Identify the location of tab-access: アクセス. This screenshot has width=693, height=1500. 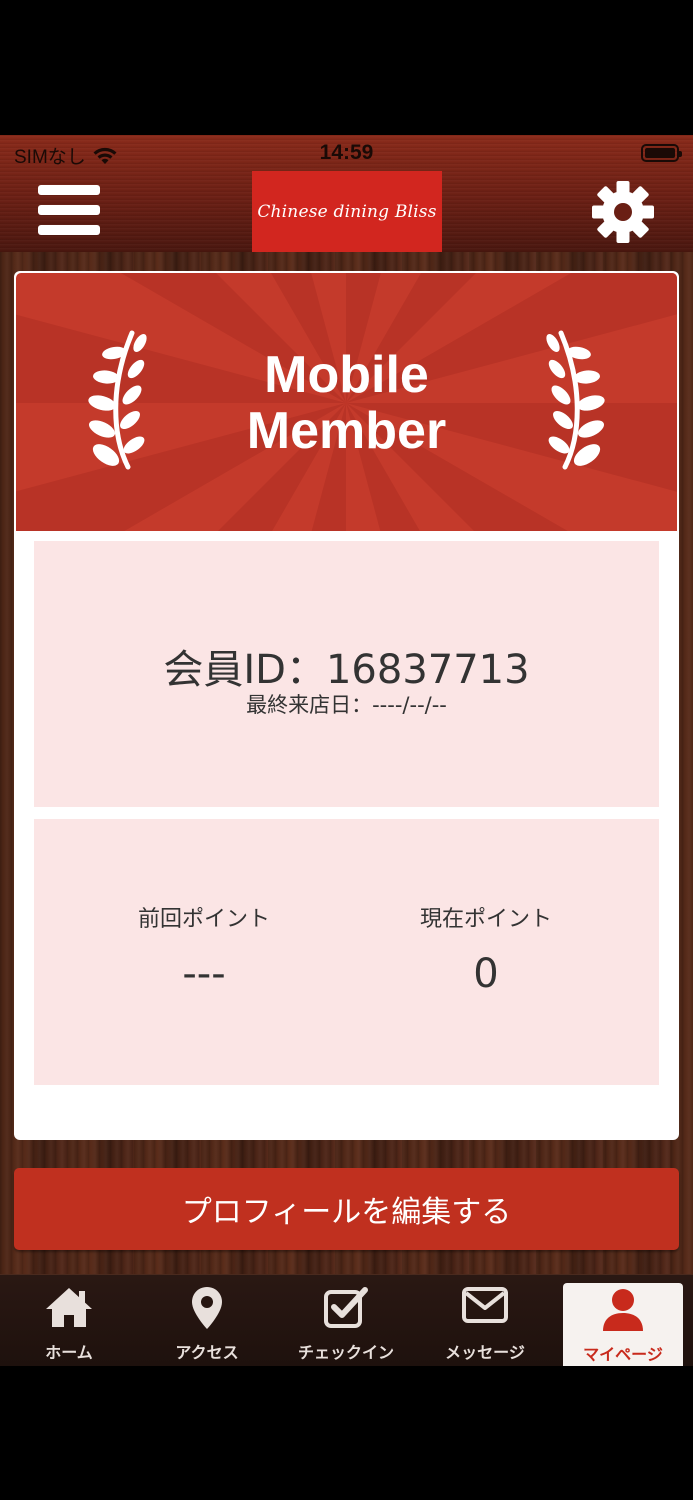
(207, 1320).